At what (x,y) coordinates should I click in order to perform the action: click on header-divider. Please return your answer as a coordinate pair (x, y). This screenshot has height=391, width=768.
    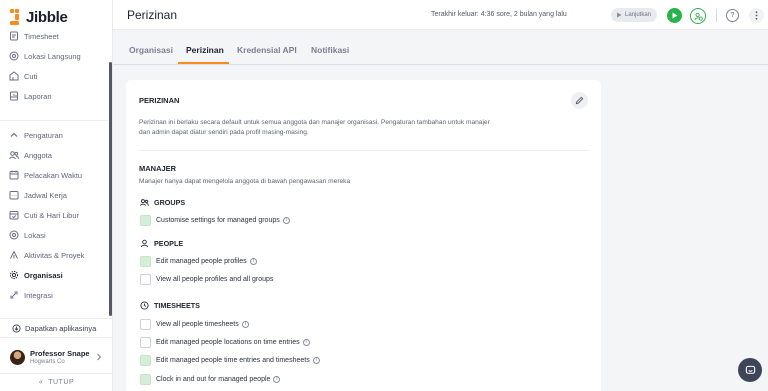
    Looking at the image, I should click on (716, 15).